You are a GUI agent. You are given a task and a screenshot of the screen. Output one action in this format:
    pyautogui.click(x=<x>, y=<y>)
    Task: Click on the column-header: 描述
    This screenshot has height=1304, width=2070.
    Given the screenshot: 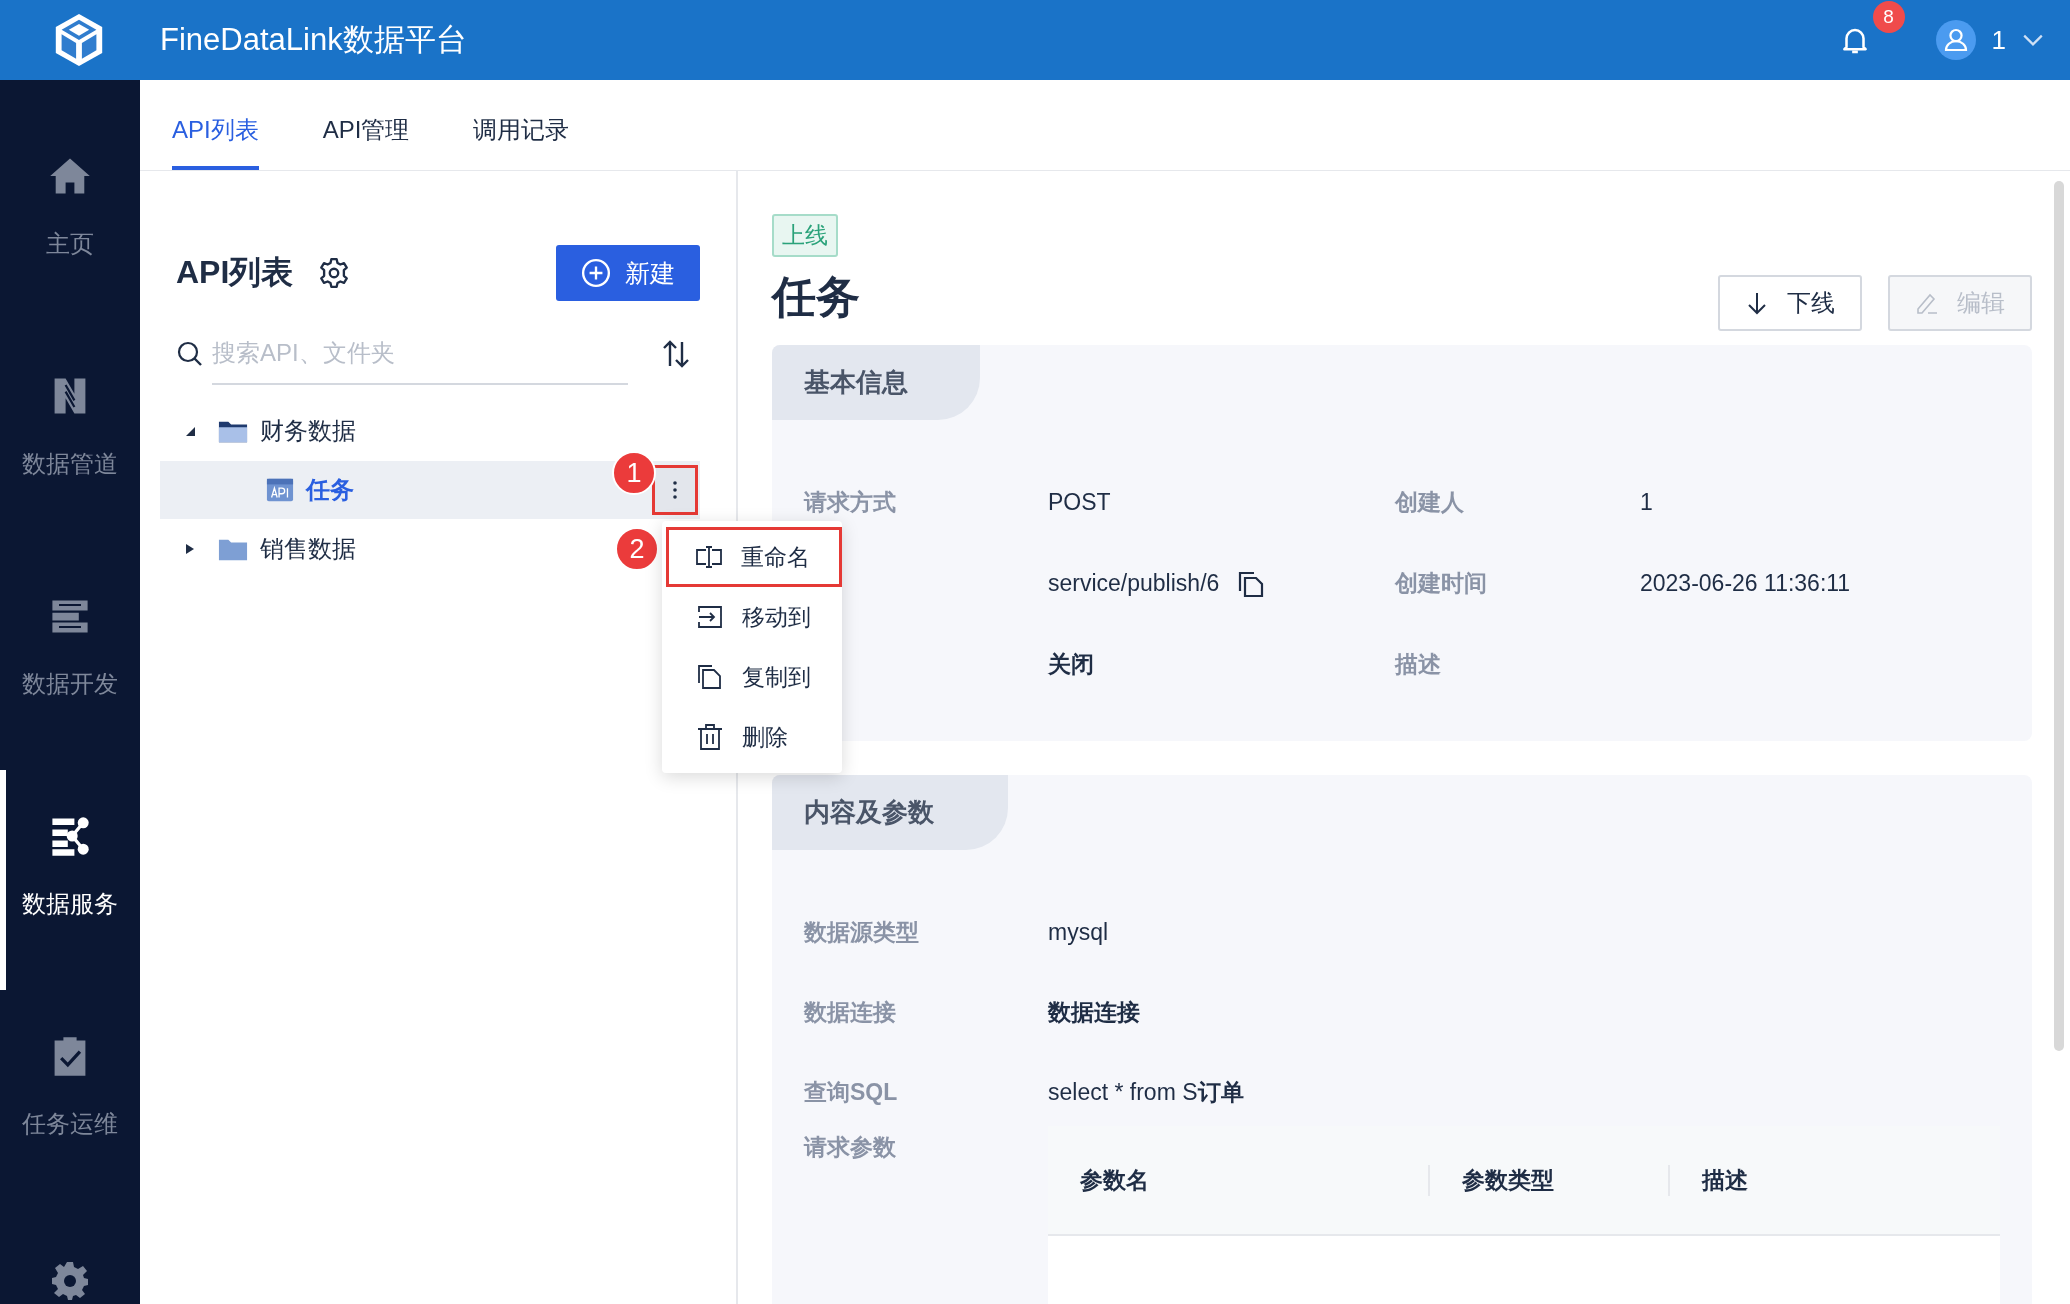 What is the action you would take?
    pyautogui.click(x=1724, y=1180)
    